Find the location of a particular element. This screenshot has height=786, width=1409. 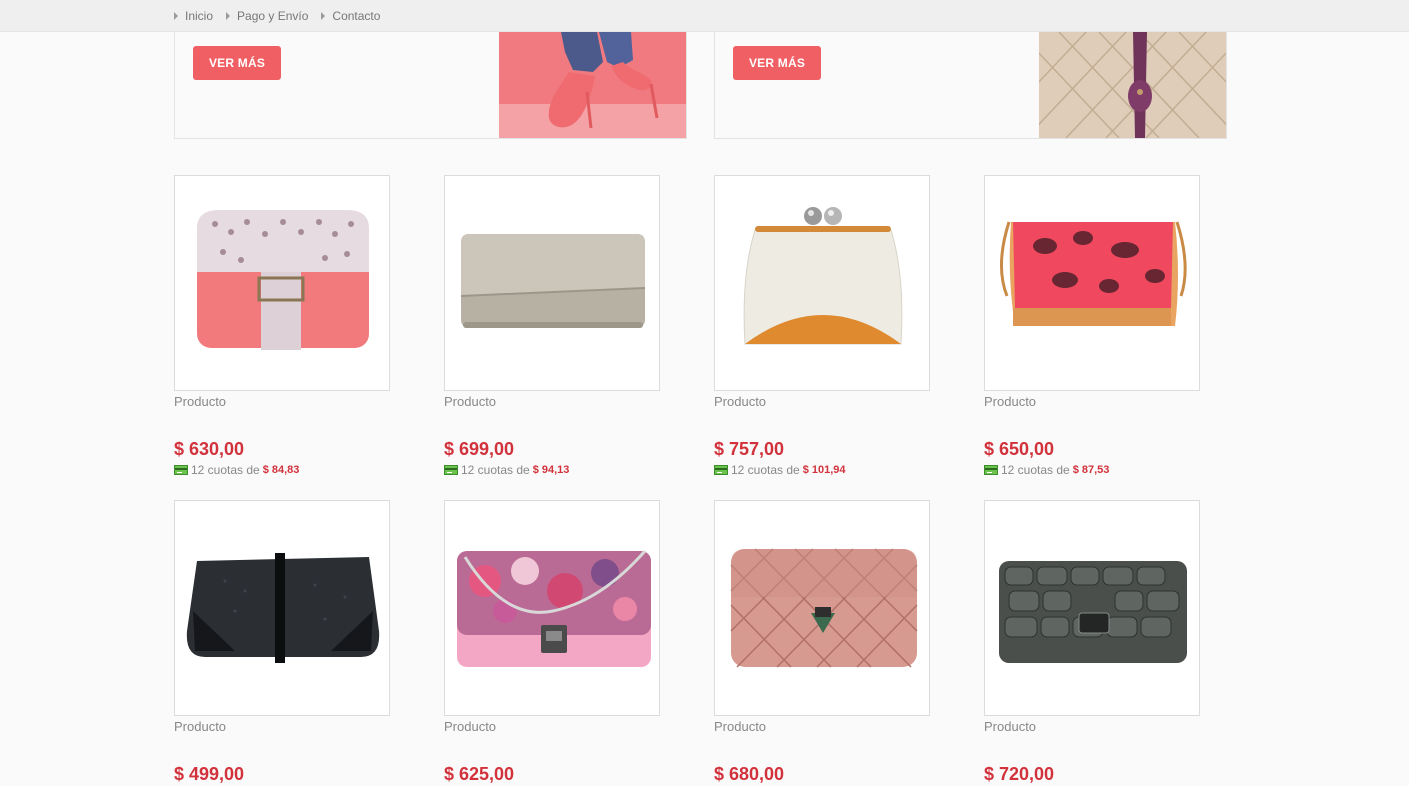

installment-amount: $ 84,83 is located at coordinates (281, 470).